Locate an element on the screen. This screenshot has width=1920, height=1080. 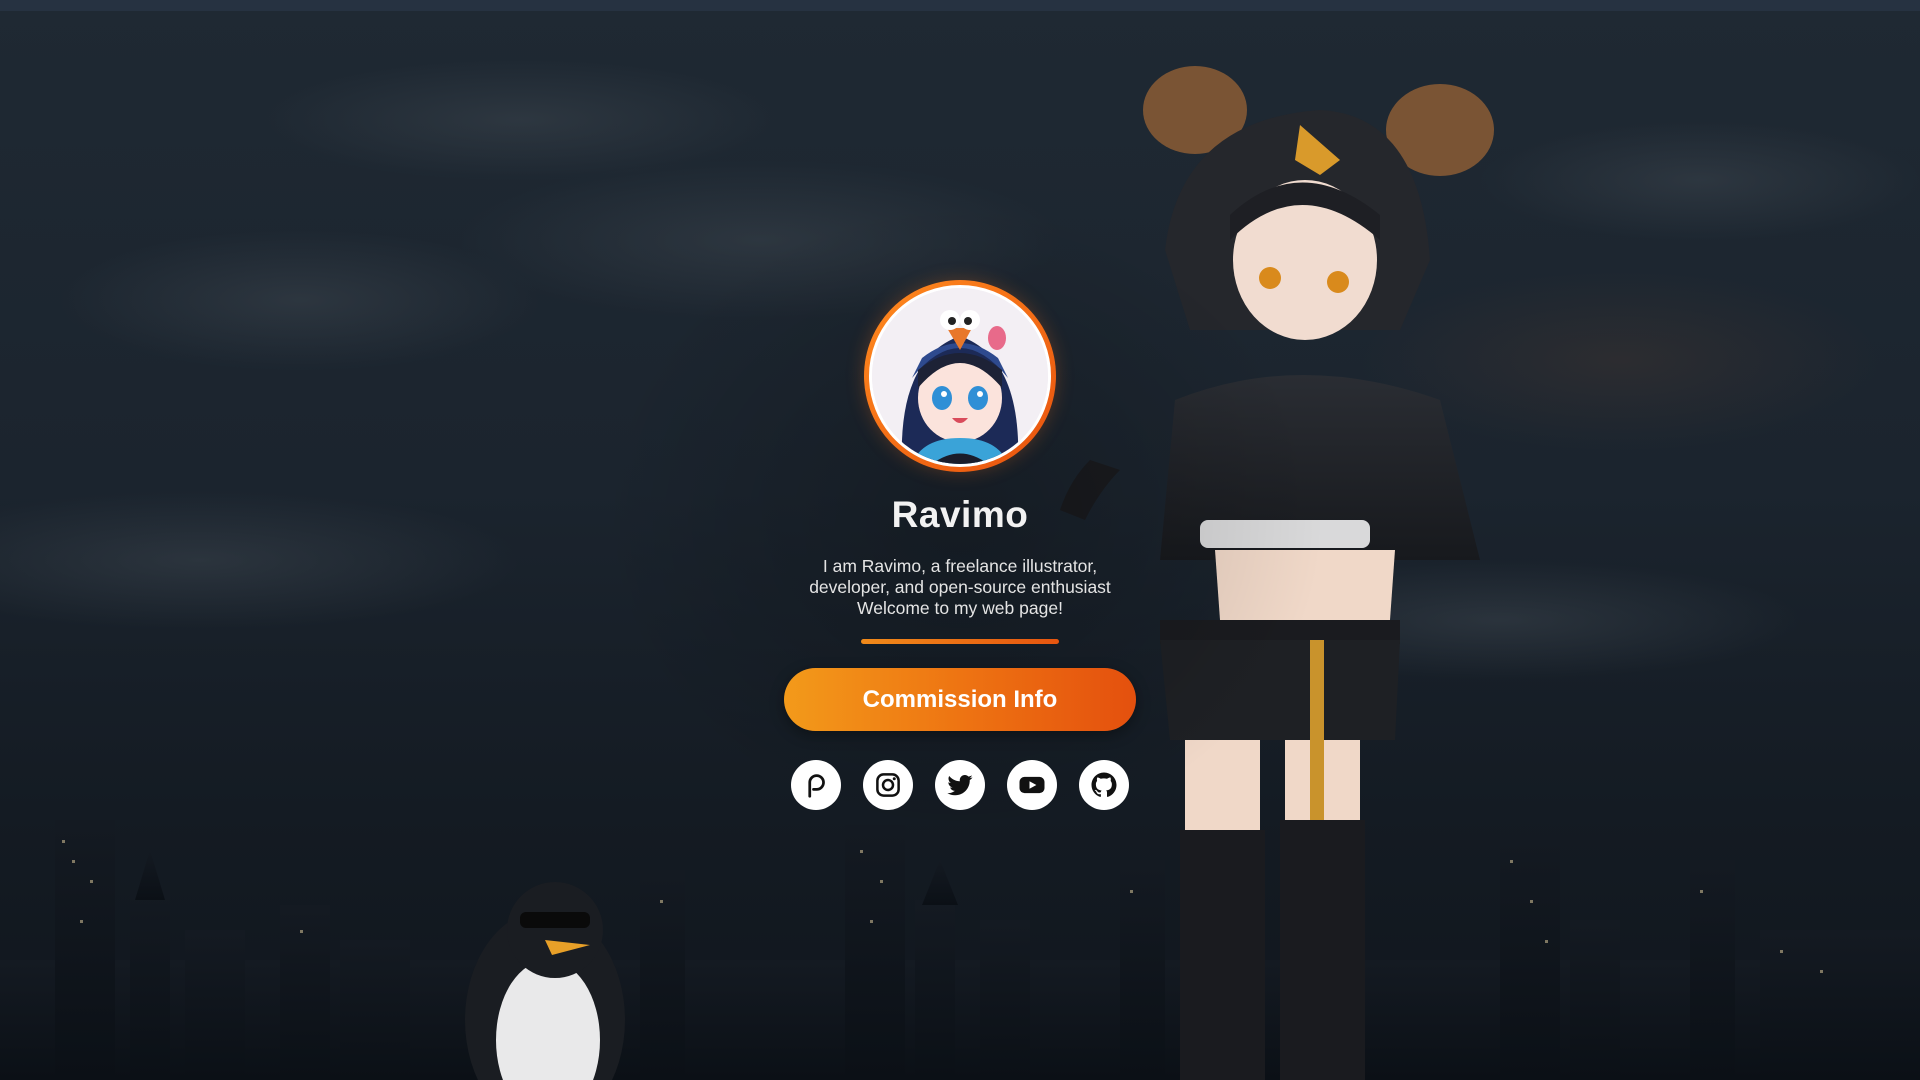
patreon-icon is located at coordinates (816, 786).